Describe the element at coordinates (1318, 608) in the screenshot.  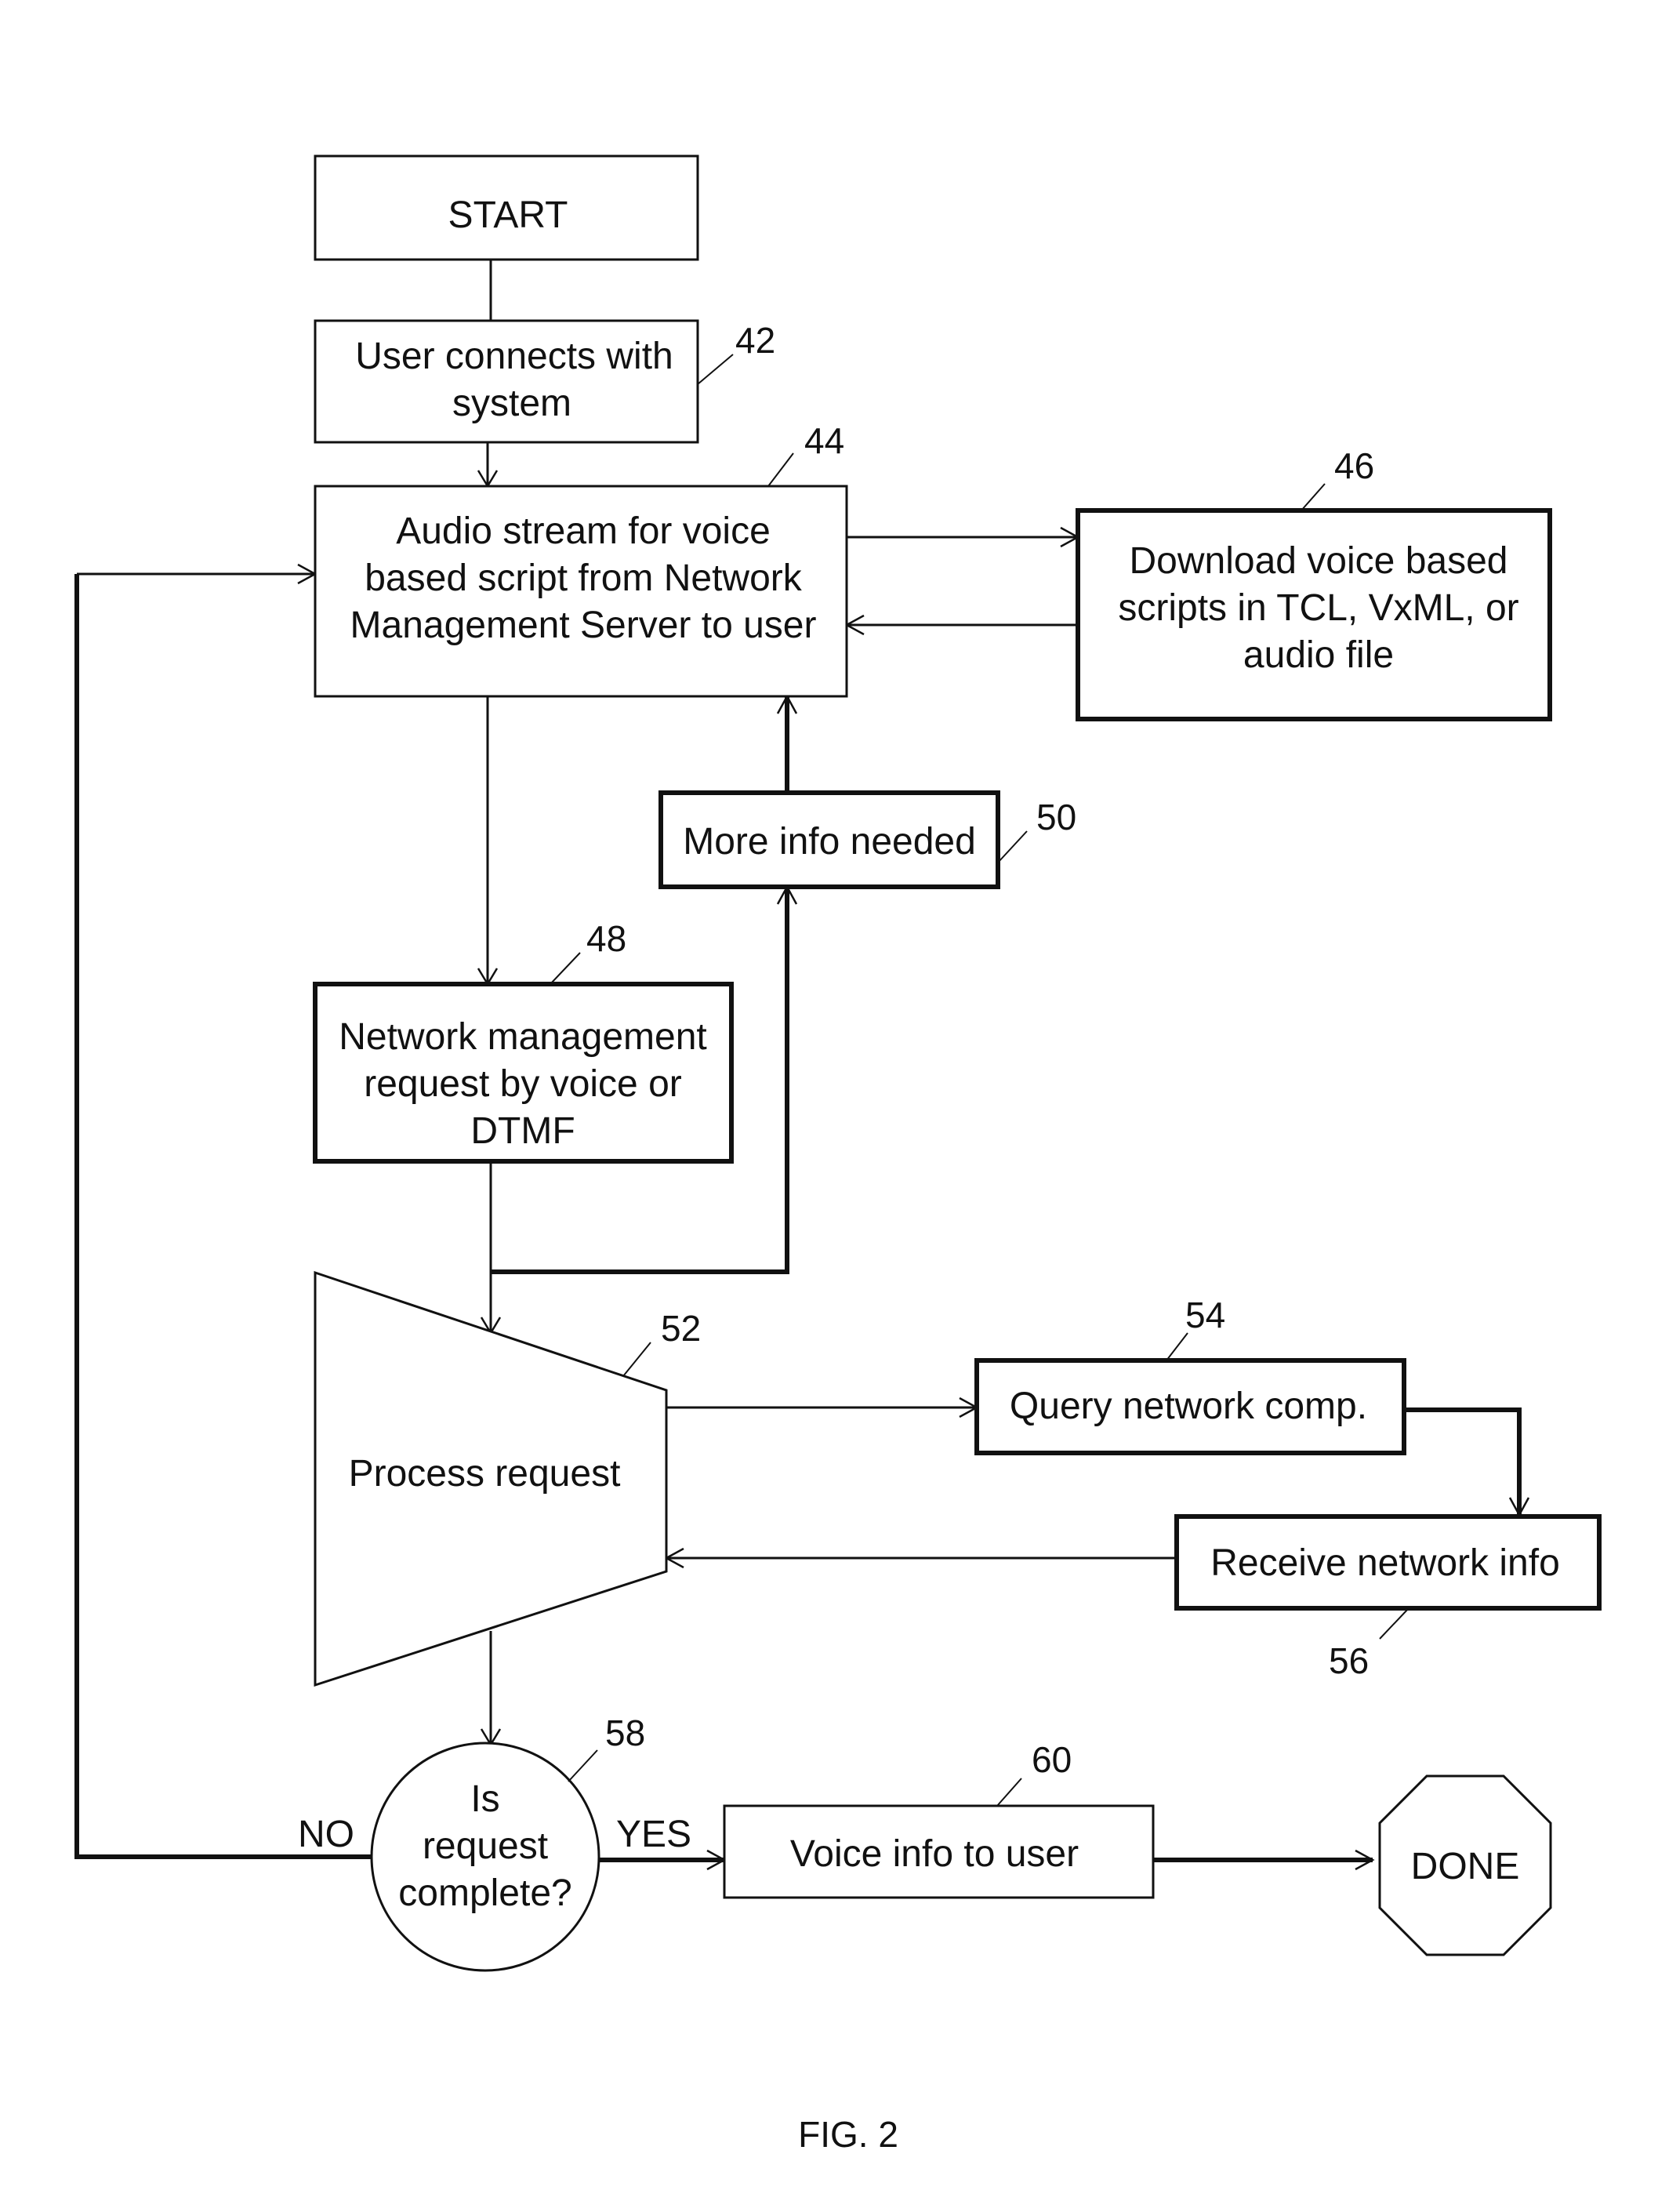
I see `download-scripts-line-2: scripts in TCL, VxML, or` at that location.